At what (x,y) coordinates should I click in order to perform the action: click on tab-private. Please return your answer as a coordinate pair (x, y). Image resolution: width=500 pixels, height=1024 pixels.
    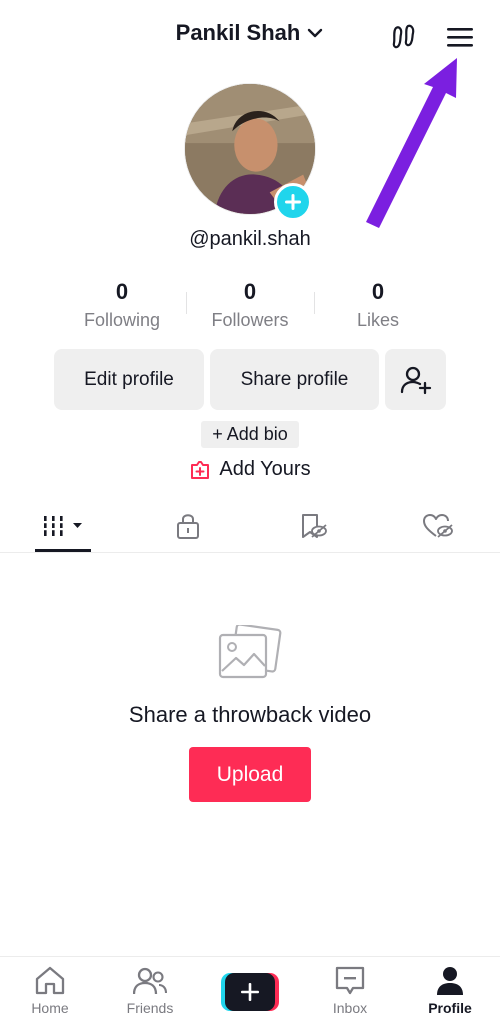
    Looking at the image, I should click on (187, 526).